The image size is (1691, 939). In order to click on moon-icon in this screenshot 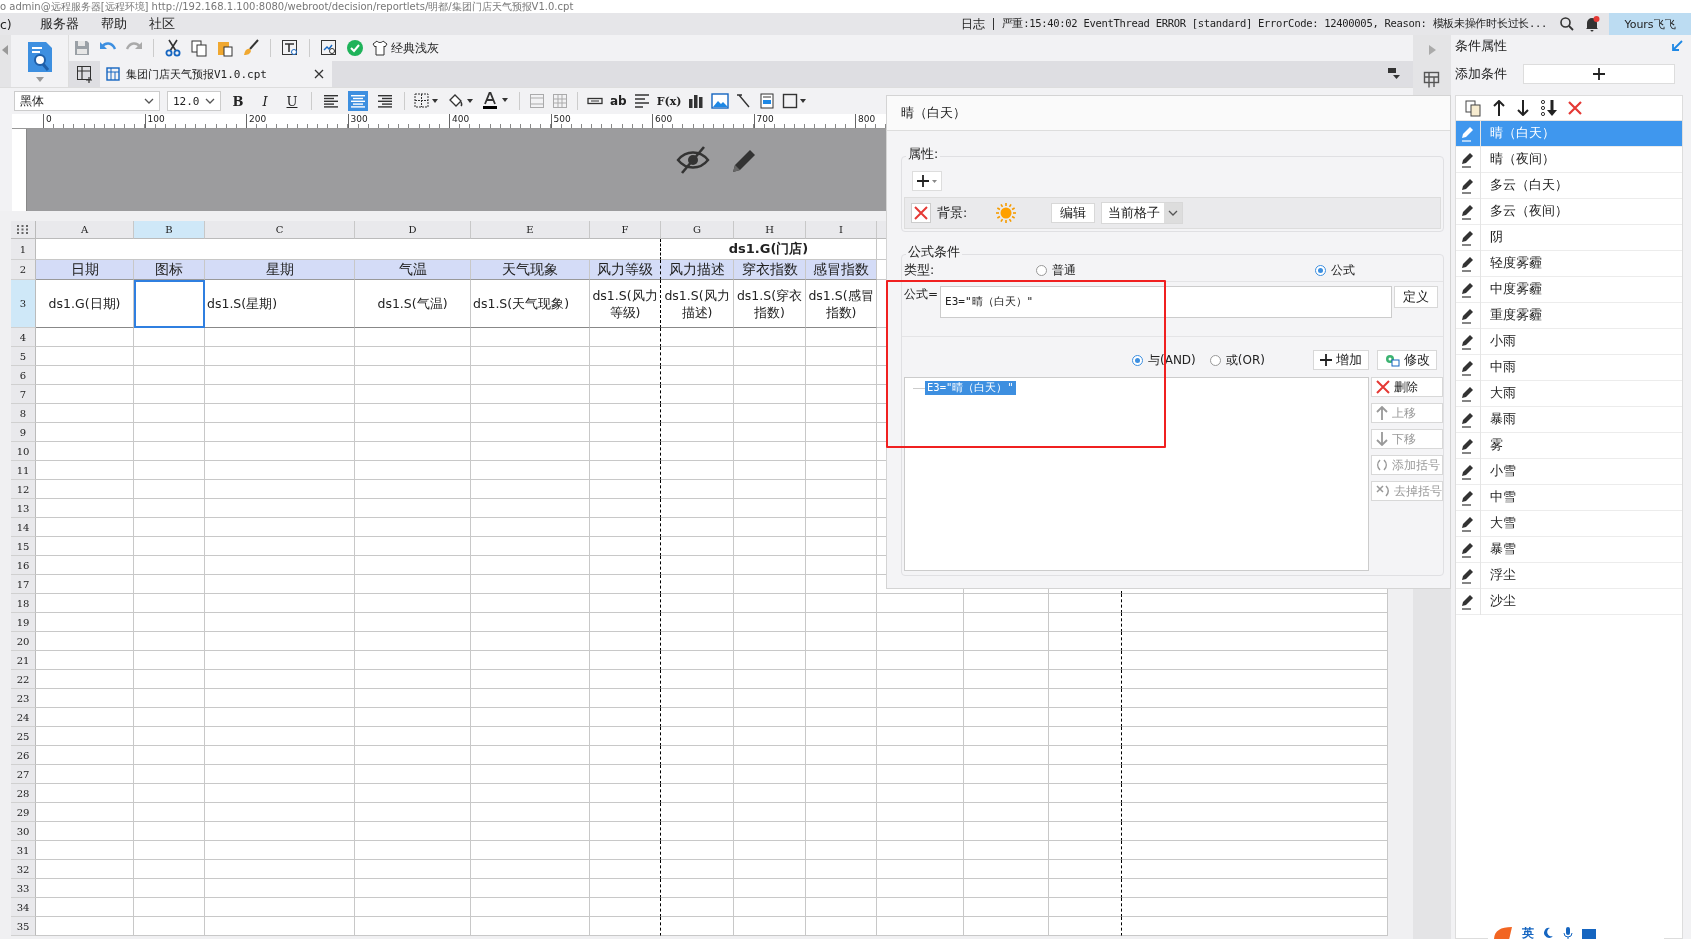, I will do `click(1548, 933)`.